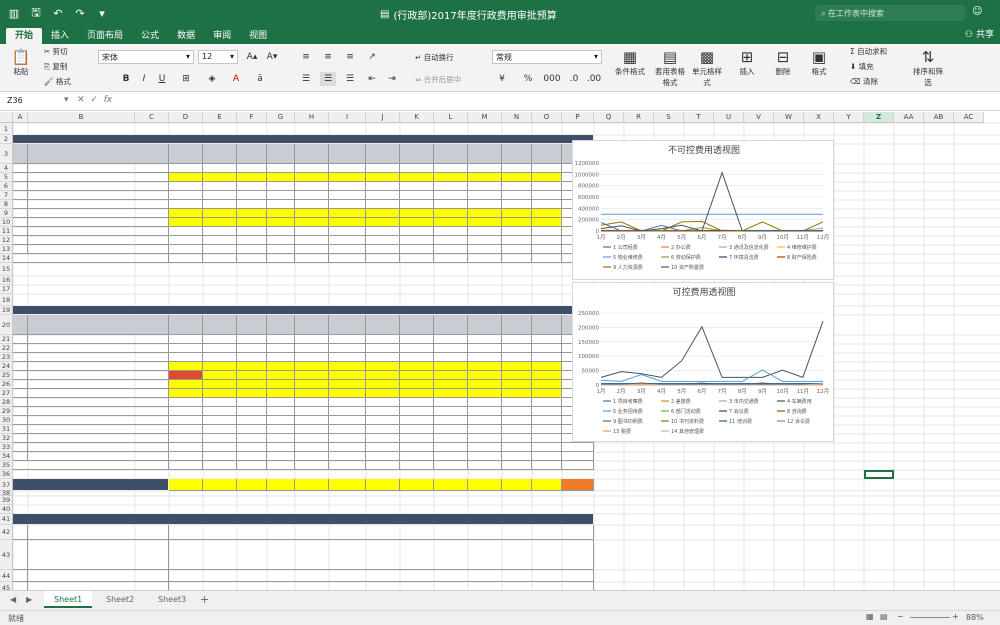 The width and height of the screenshot is (1000, 625). What do you see at coordinates (699, 117) in the screenshot?
I see `column-header: T` at bounding box center [699, 117].